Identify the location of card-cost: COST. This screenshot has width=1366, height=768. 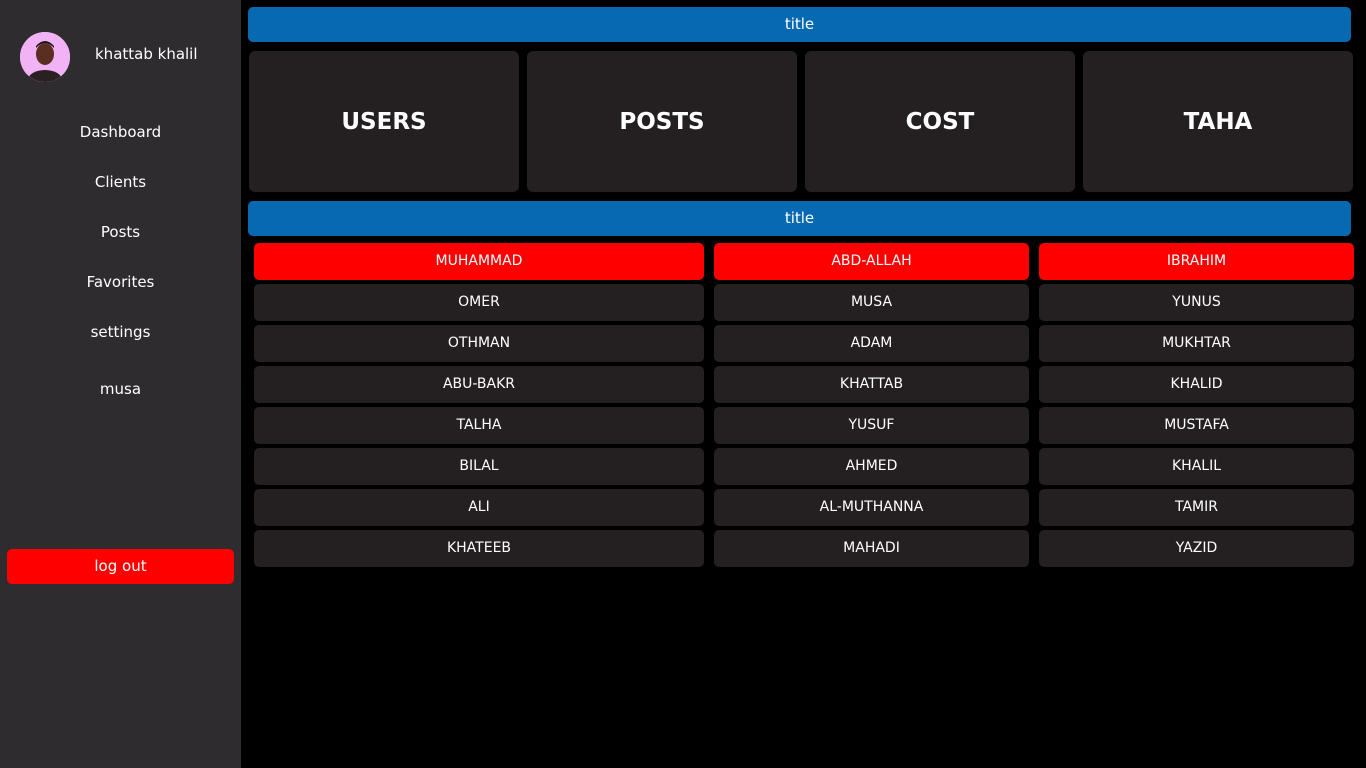
(940, 121).